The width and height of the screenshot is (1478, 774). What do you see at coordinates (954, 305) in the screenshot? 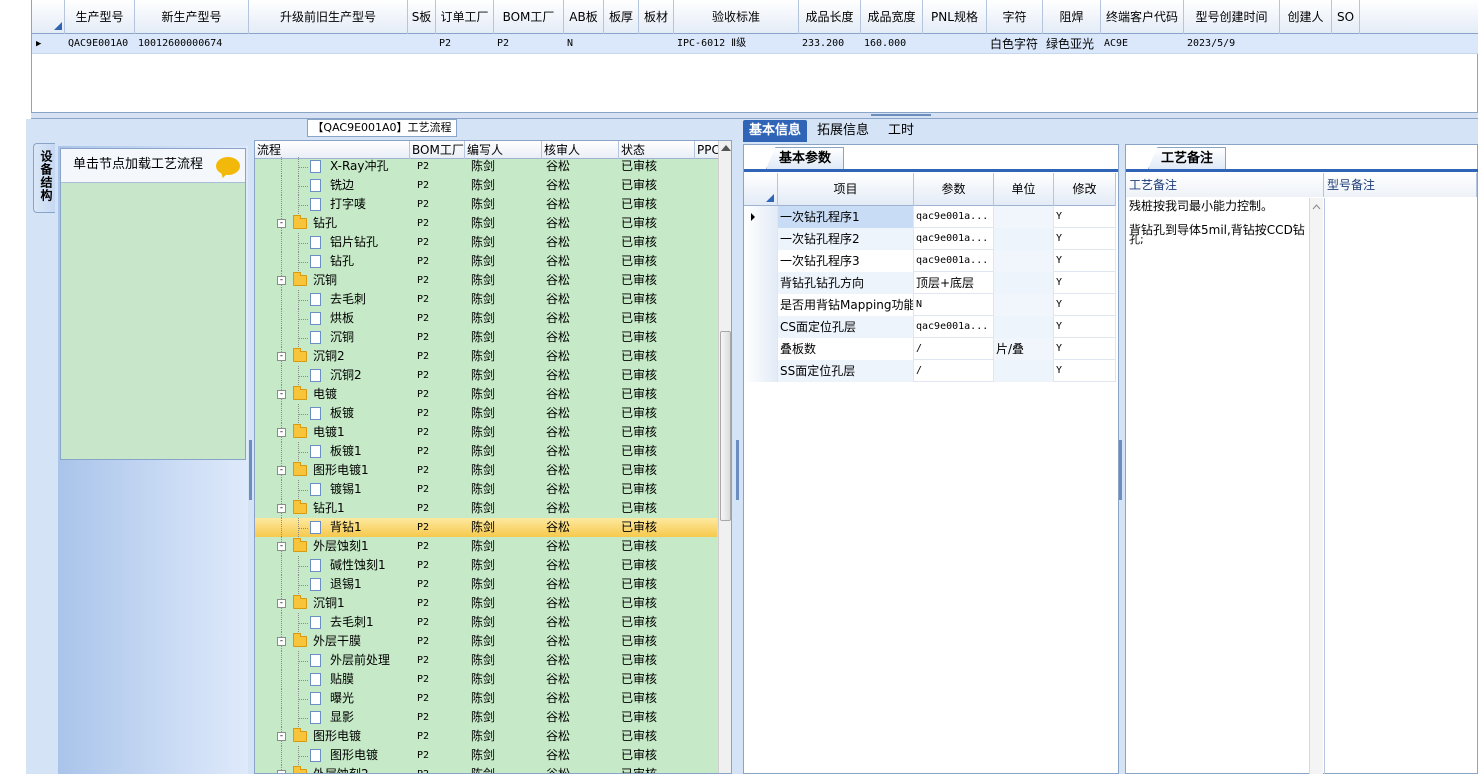
I see `params-param-cell: N` at bounding box center [954, 305].